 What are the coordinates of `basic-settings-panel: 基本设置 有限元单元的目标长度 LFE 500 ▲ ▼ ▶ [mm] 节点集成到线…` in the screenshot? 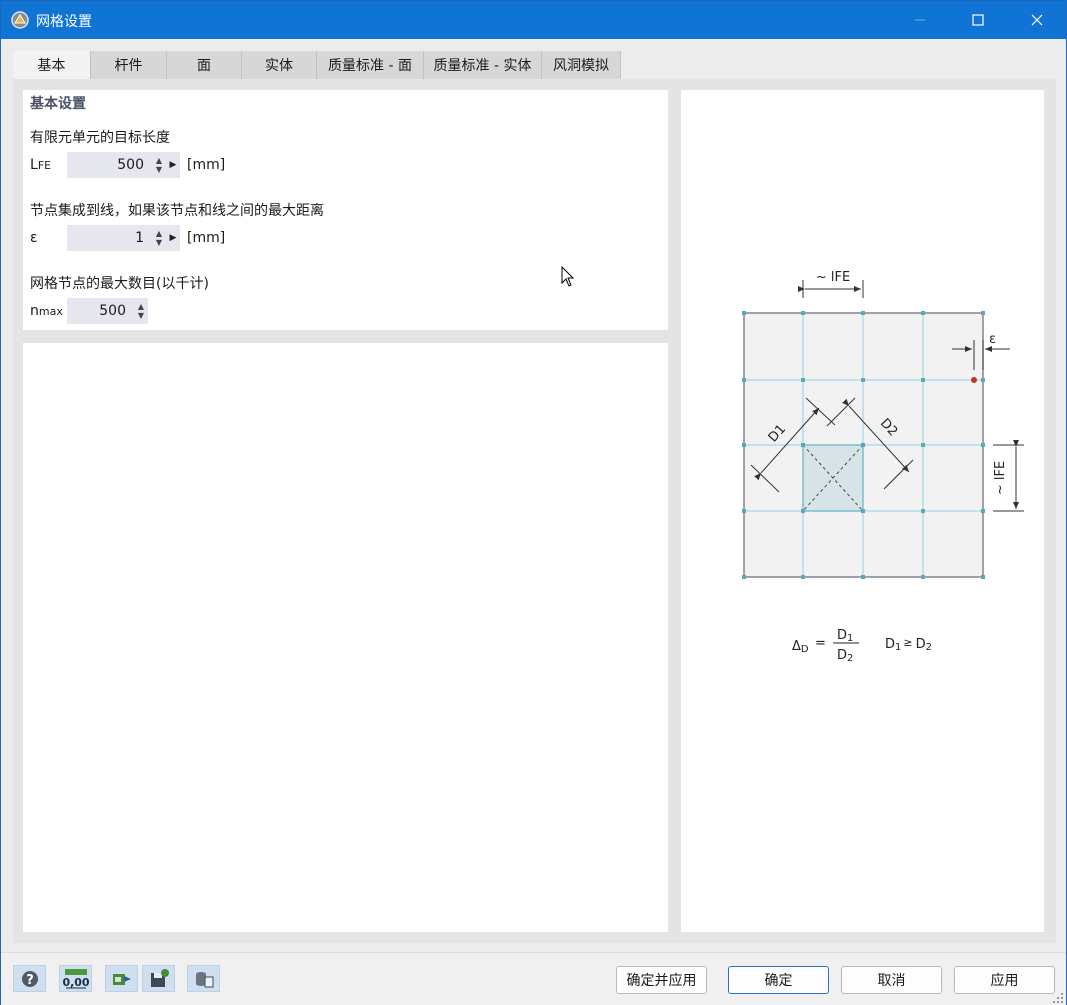 It's located at (345, 210).